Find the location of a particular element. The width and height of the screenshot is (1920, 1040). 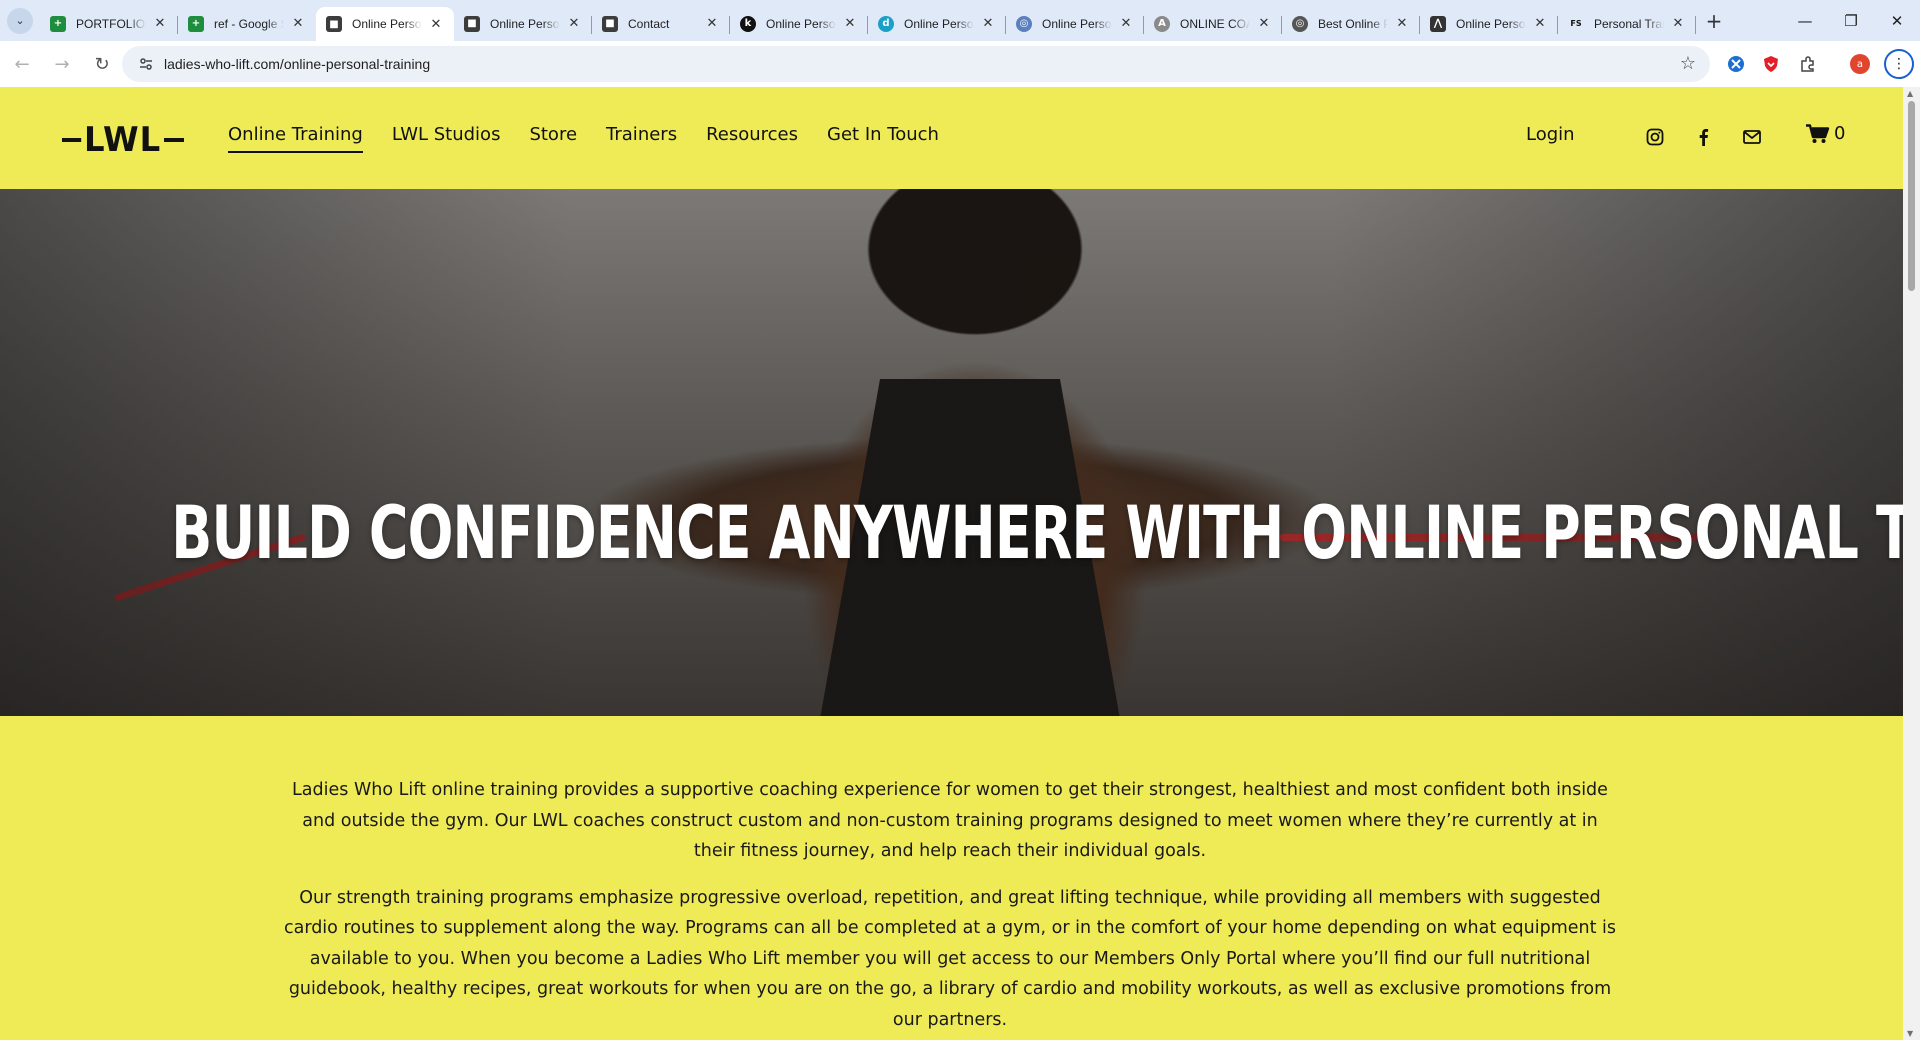

browser-tab: k Online Personal Training ✕ is located at coordinates (799, 24).